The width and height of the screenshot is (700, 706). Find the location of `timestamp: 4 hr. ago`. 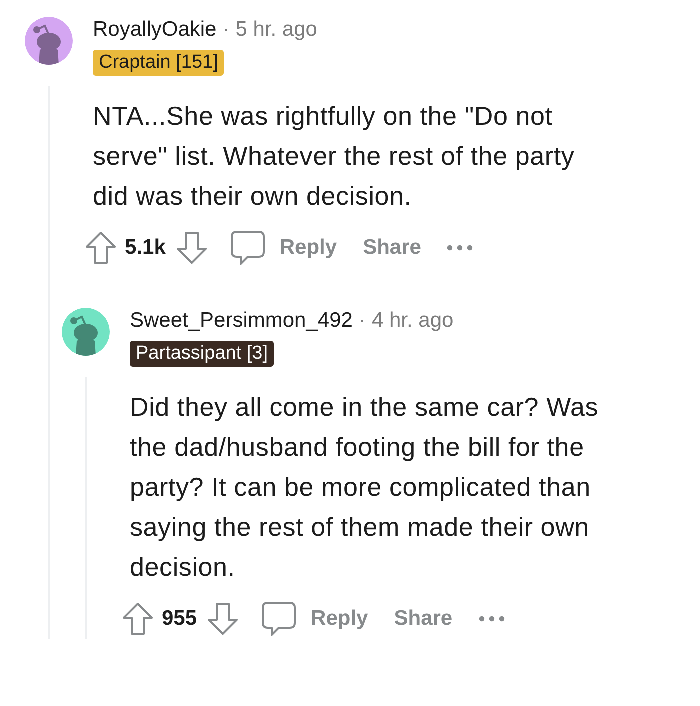

timestamp: 4 hr. ago is located at coordinates (413, 321).